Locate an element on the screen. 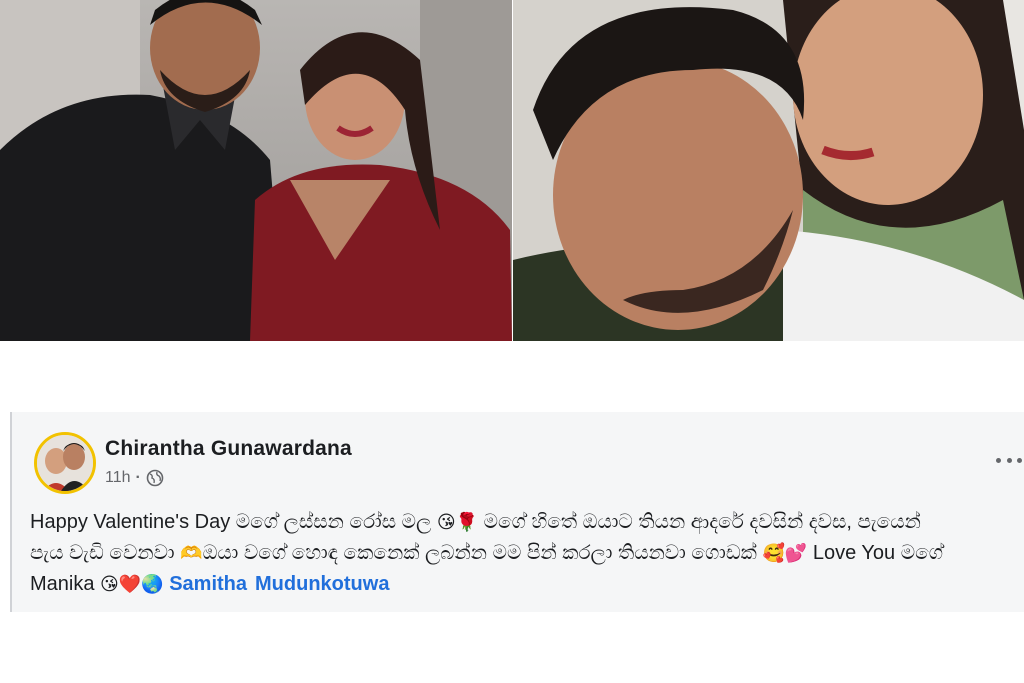 The width and height of the screenshot is (1024, 683). avatar-image is located at coordinates (65, 463).